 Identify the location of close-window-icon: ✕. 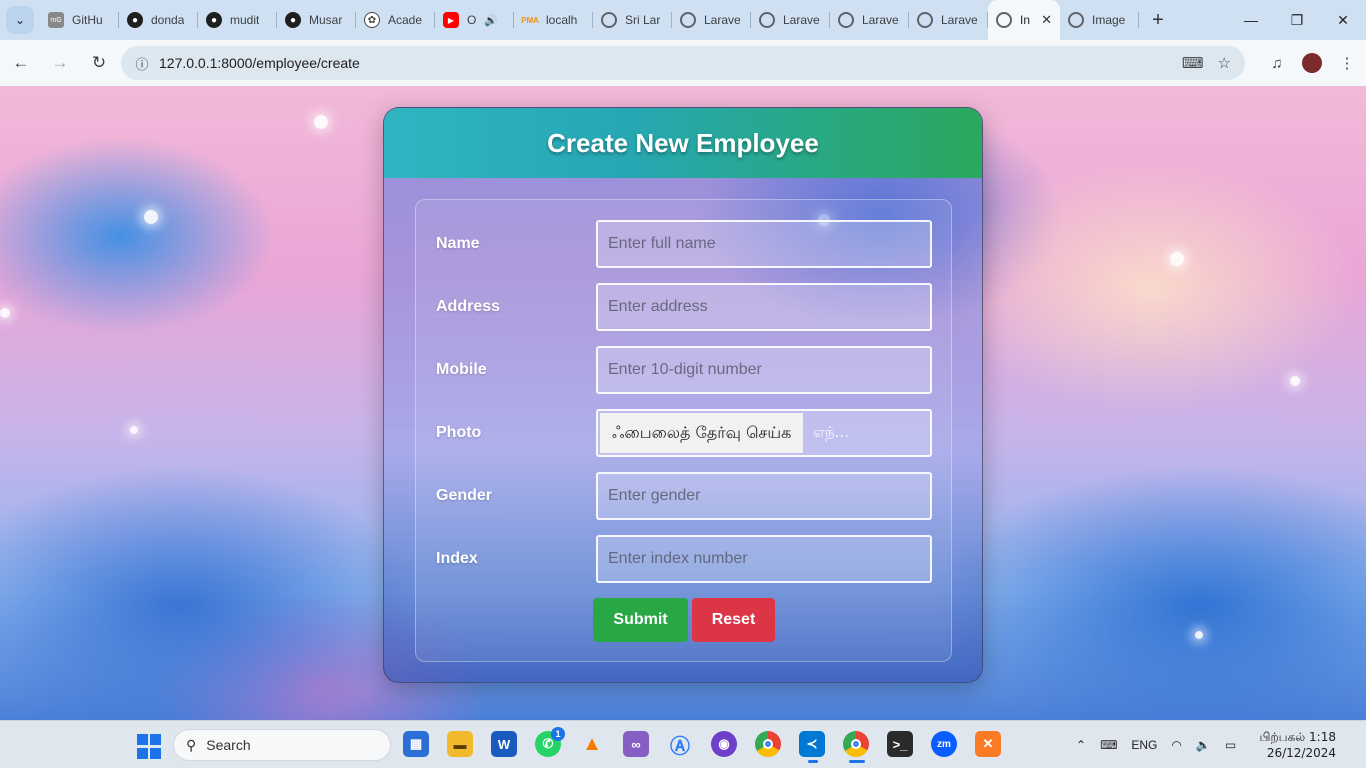
(1343, 20).